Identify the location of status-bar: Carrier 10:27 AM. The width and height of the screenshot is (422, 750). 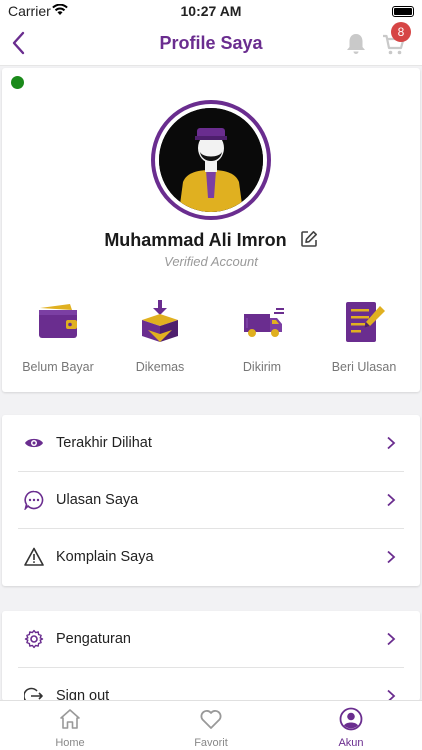
(211, 11).